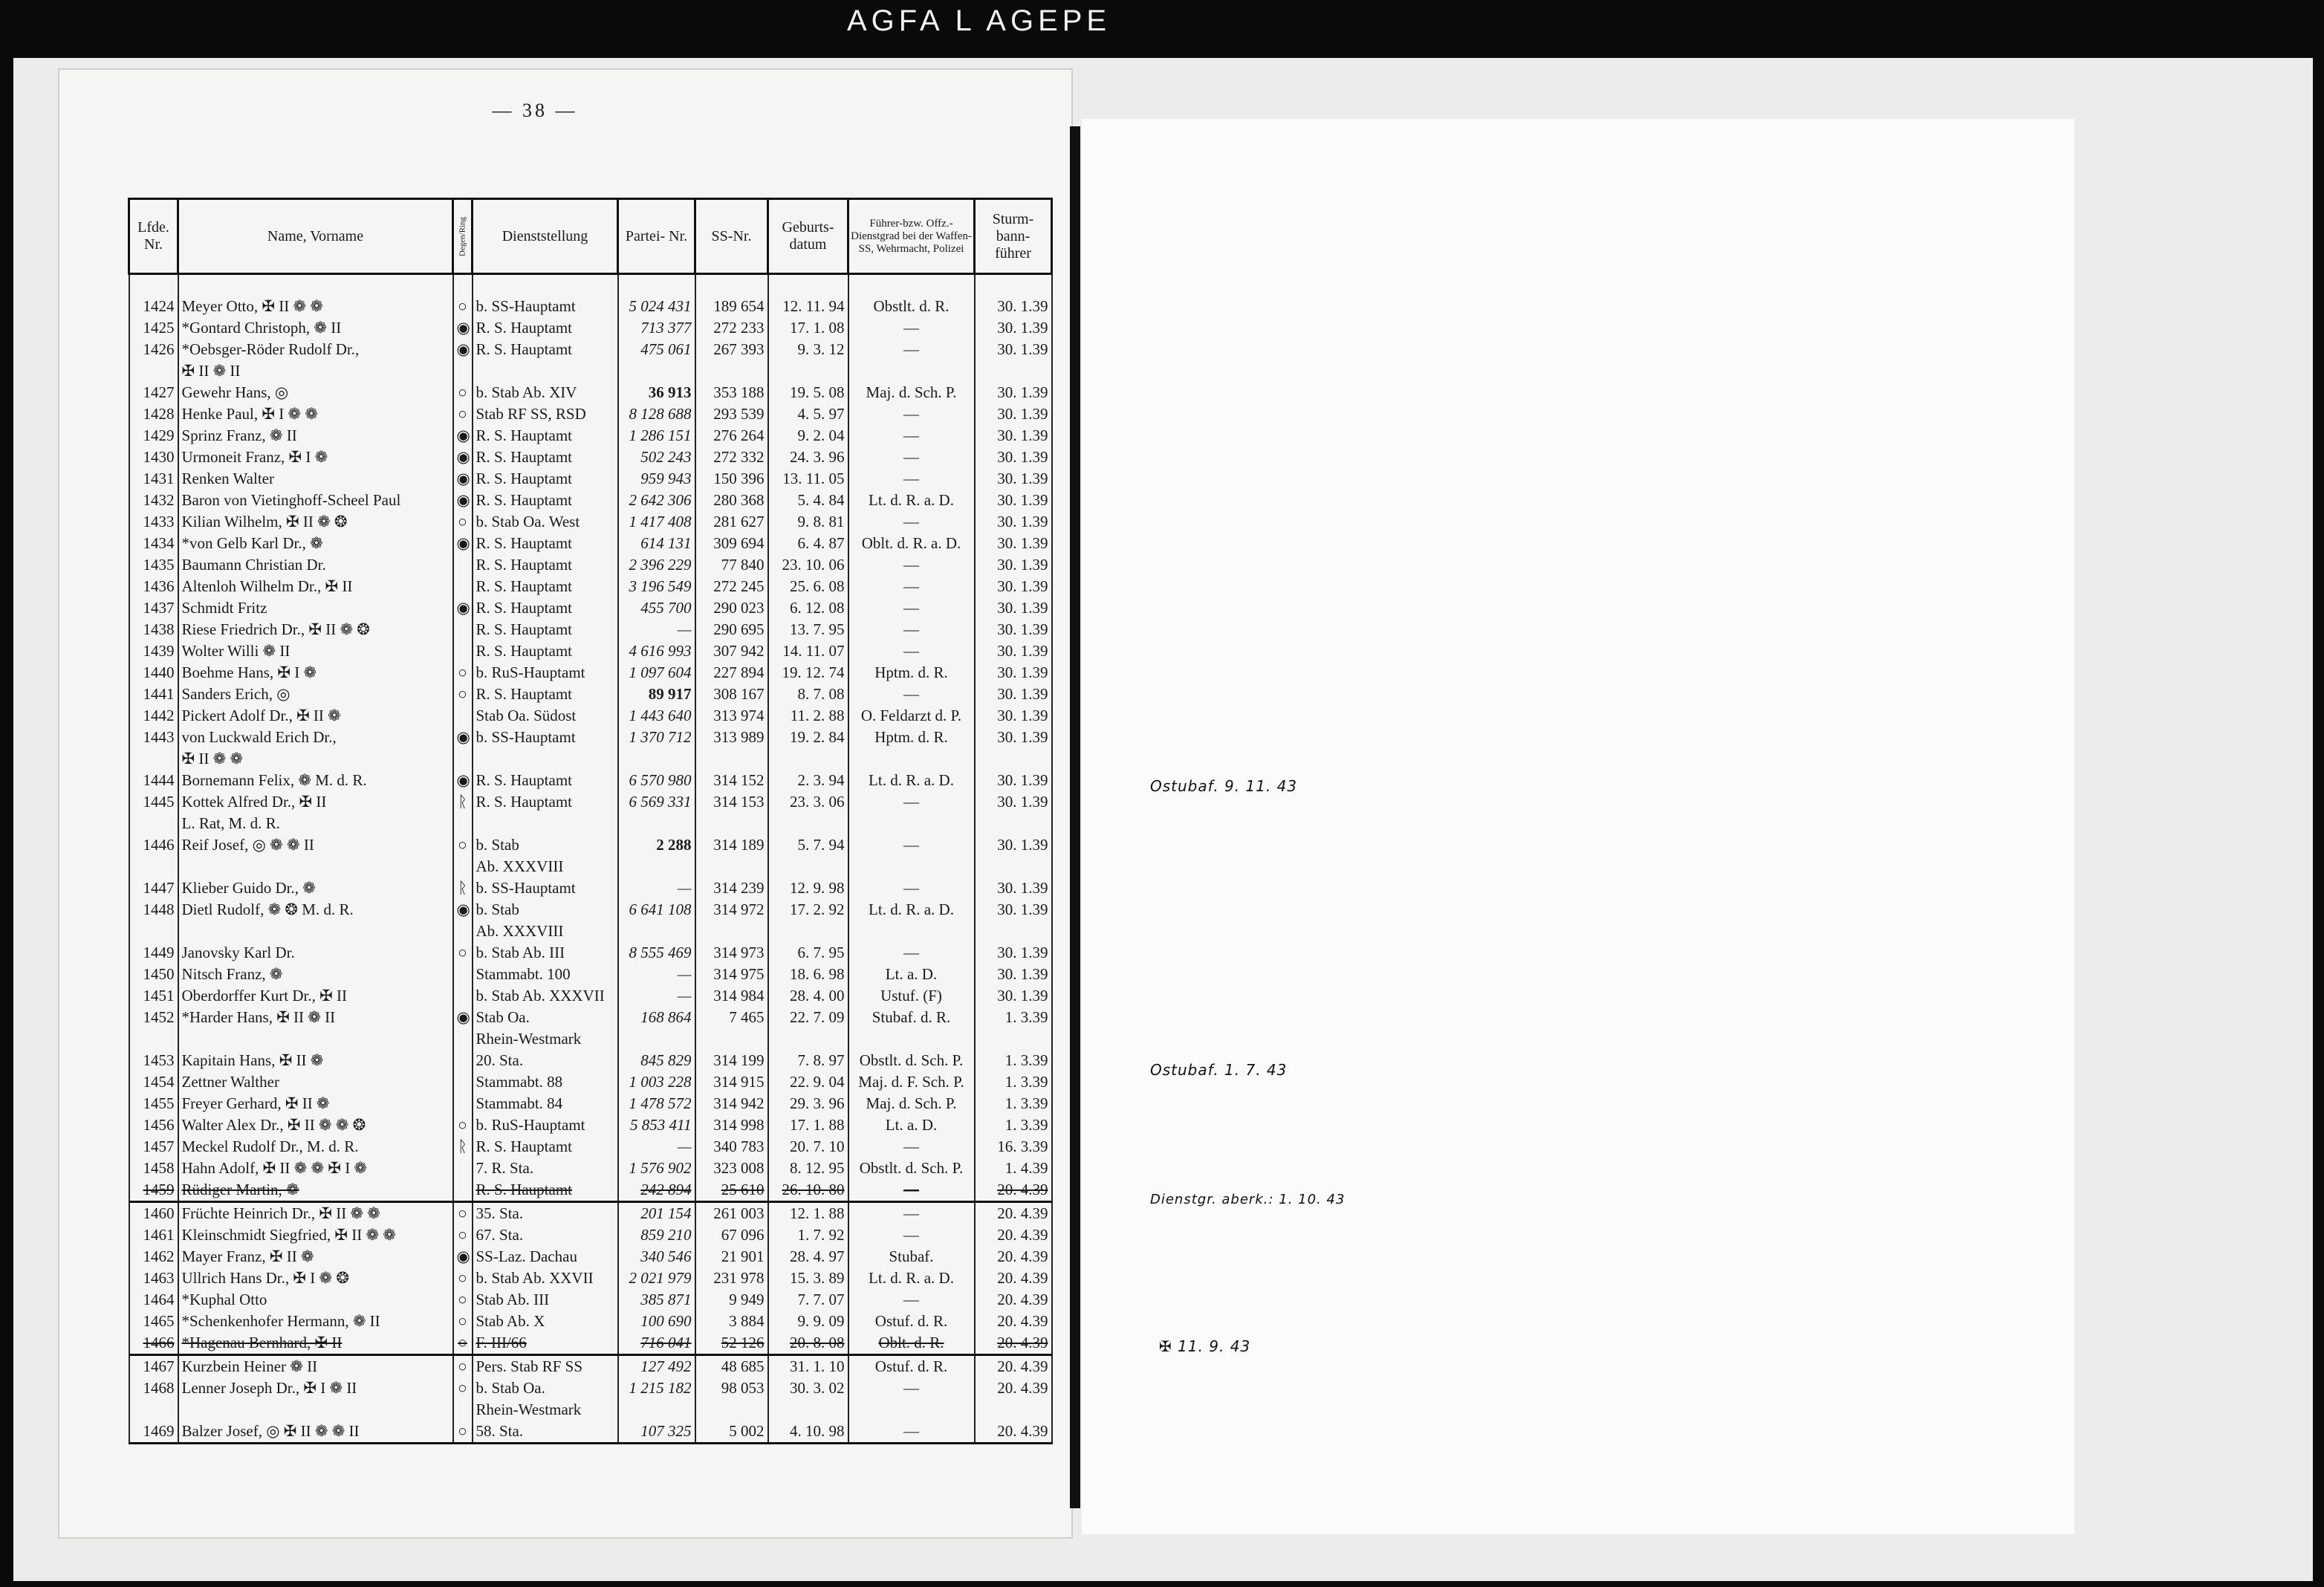 The image size is (2324, 1587). I want to click on entry-geburtsdatum: 24. 3. 96, so click(808, 457).